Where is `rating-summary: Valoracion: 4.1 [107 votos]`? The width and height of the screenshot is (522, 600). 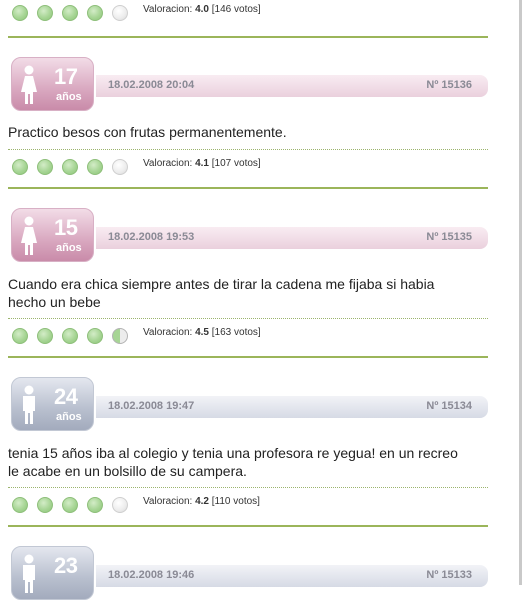
rating-summary: Valoracion: 4.1 [107 votos] is located at coordinates (202, 163).